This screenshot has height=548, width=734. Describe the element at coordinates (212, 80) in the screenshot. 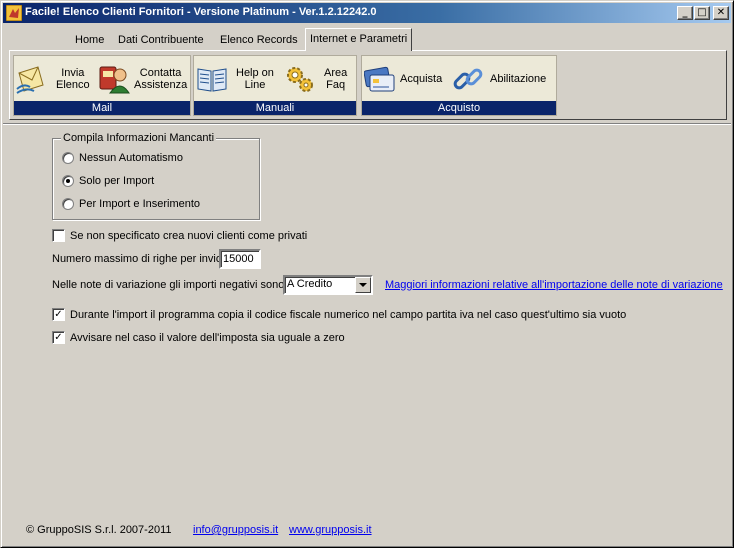

I see `book-icon` at that location.